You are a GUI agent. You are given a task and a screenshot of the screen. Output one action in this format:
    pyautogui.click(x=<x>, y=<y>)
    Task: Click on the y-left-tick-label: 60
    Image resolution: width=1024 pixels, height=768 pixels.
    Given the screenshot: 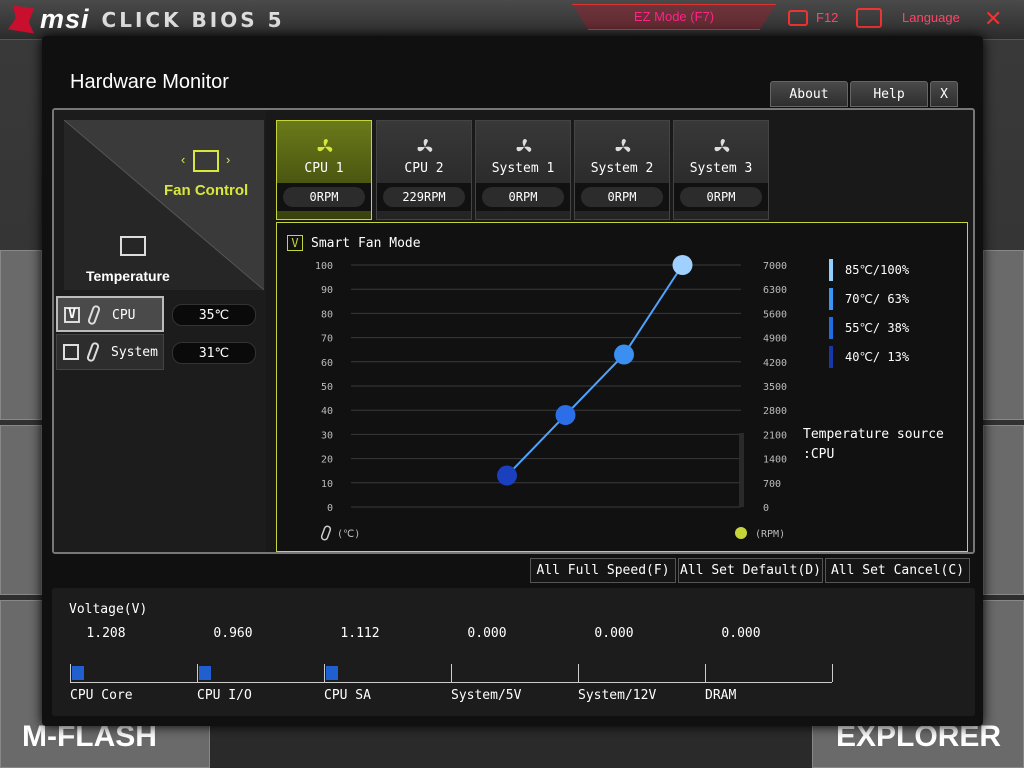 What is the action you would take?
    pyautogui.click(x=327, y=363)
    